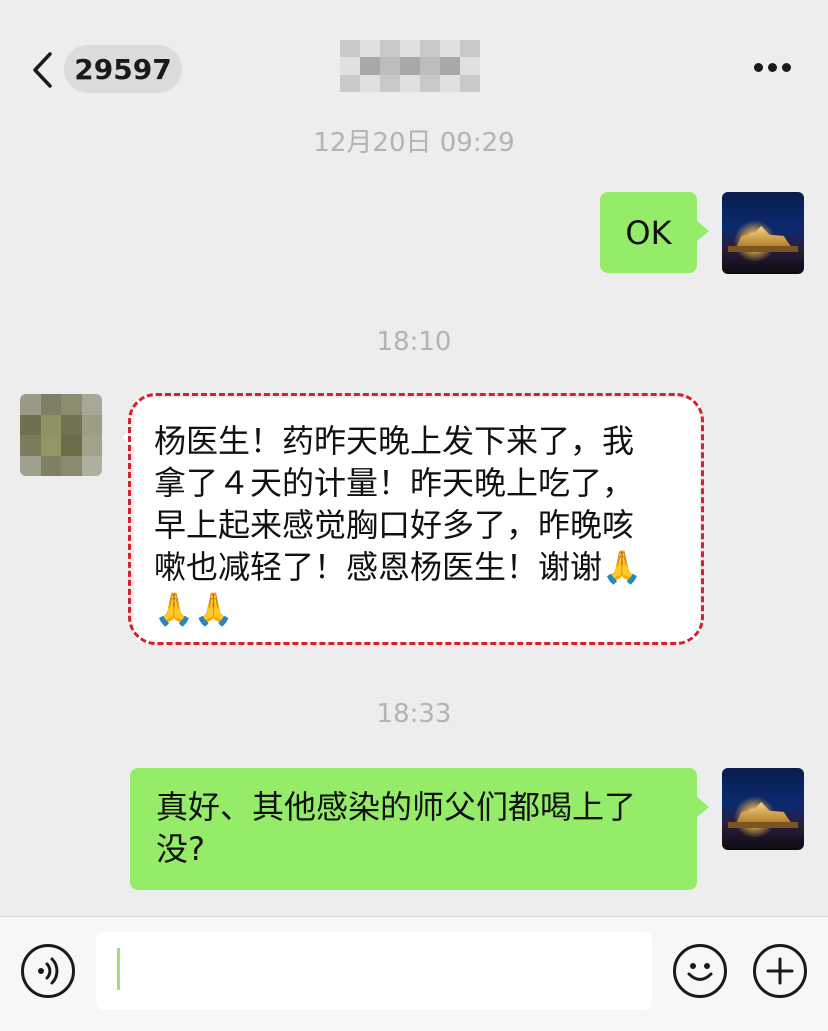 Image resolution: width=828 pixels, height=1031 pixels. I want to click on sent-message-bubble: OK, so click(654, 232).